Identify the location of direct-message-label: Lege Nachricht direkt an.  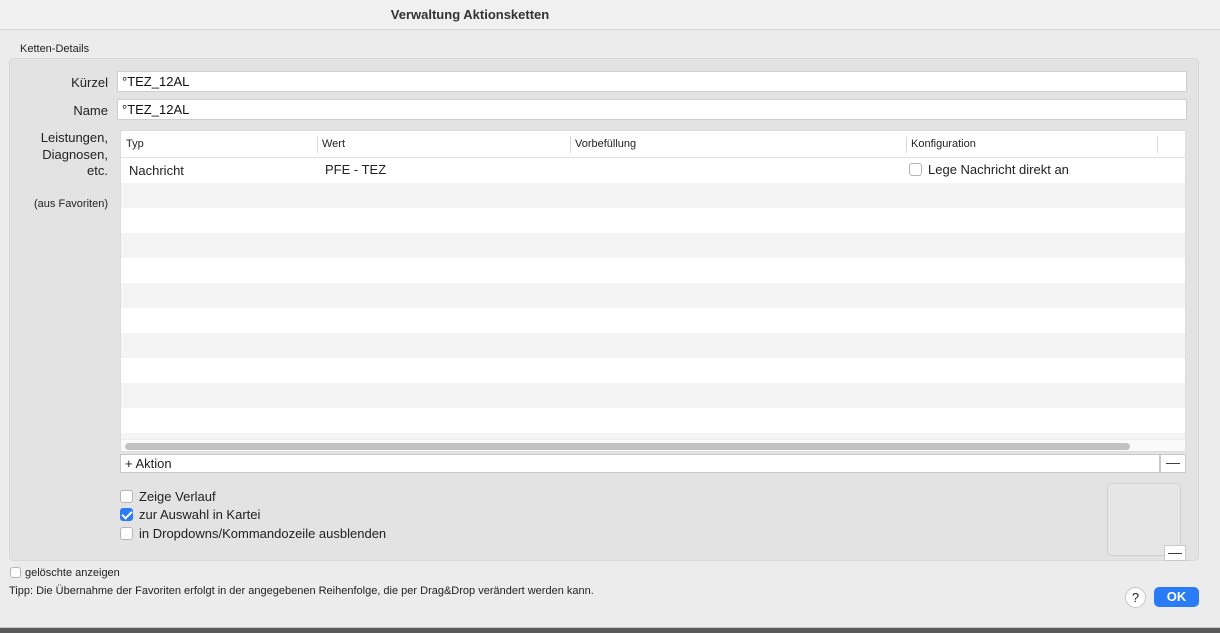
(998, 169).